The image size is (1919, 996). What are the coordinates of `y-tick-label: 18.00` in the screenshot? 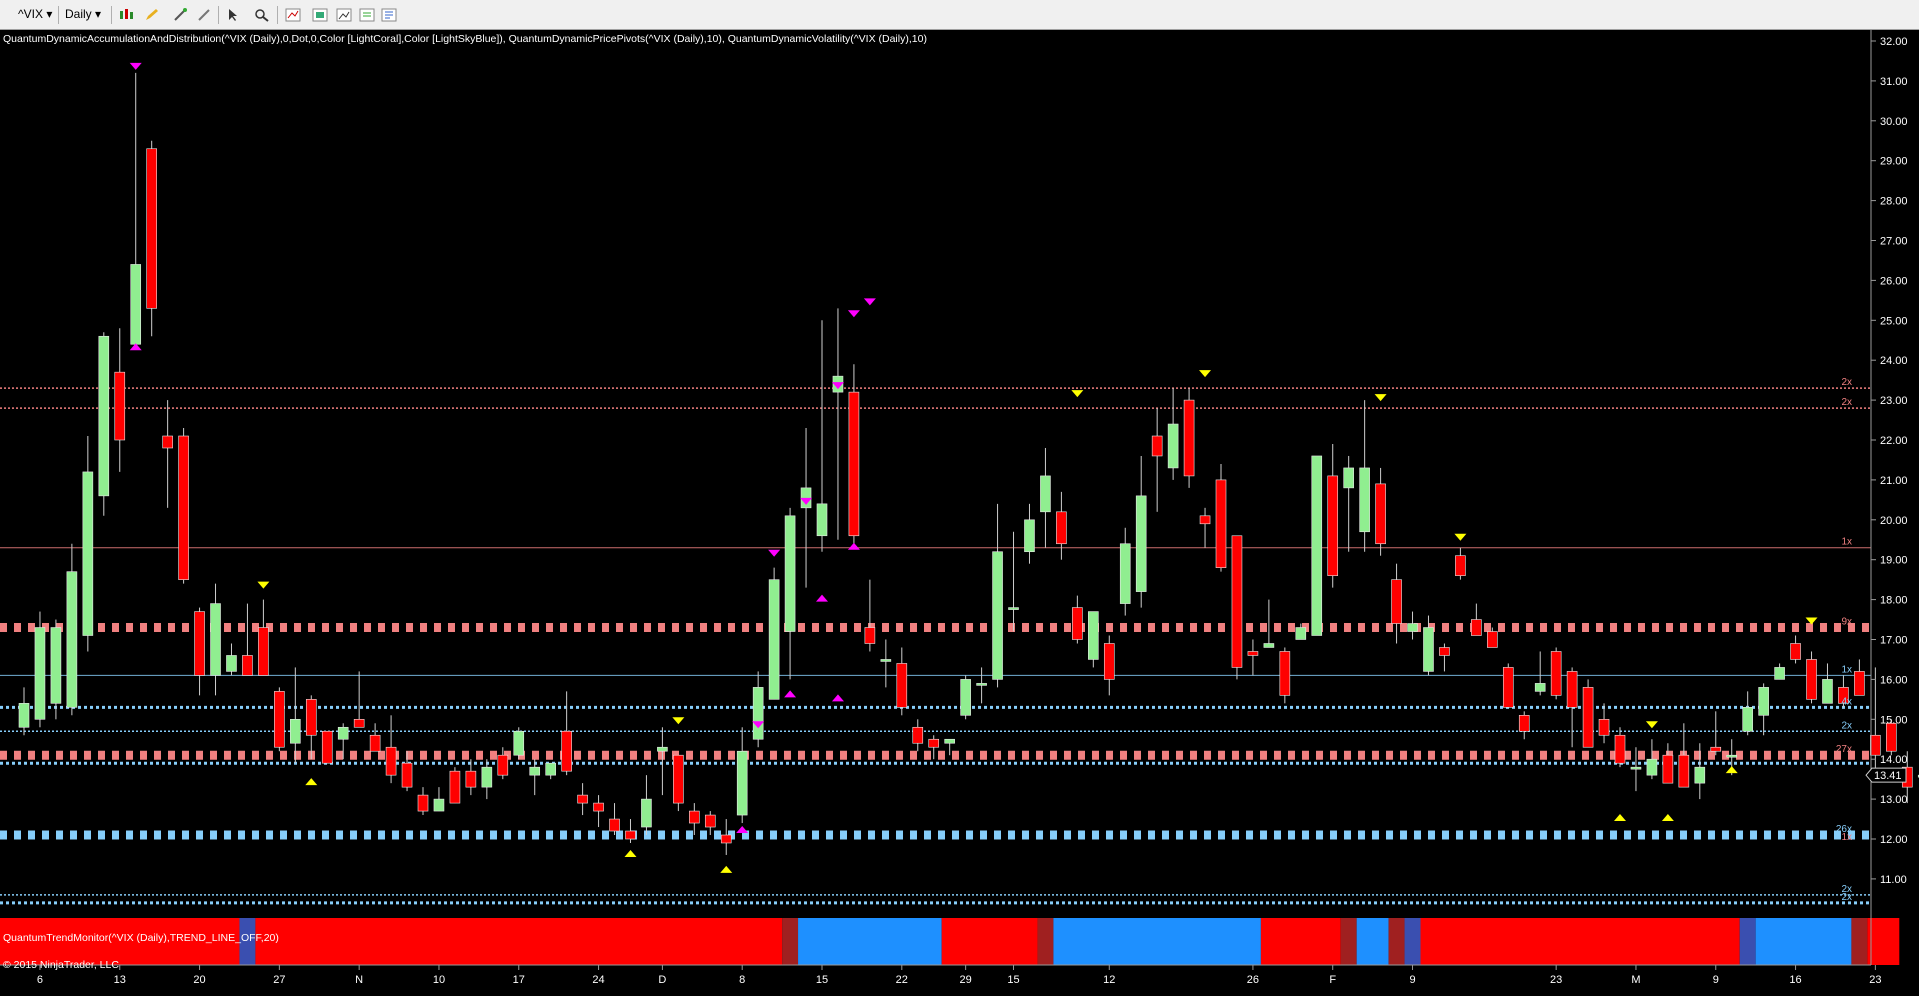 It's located at (1894, 601).